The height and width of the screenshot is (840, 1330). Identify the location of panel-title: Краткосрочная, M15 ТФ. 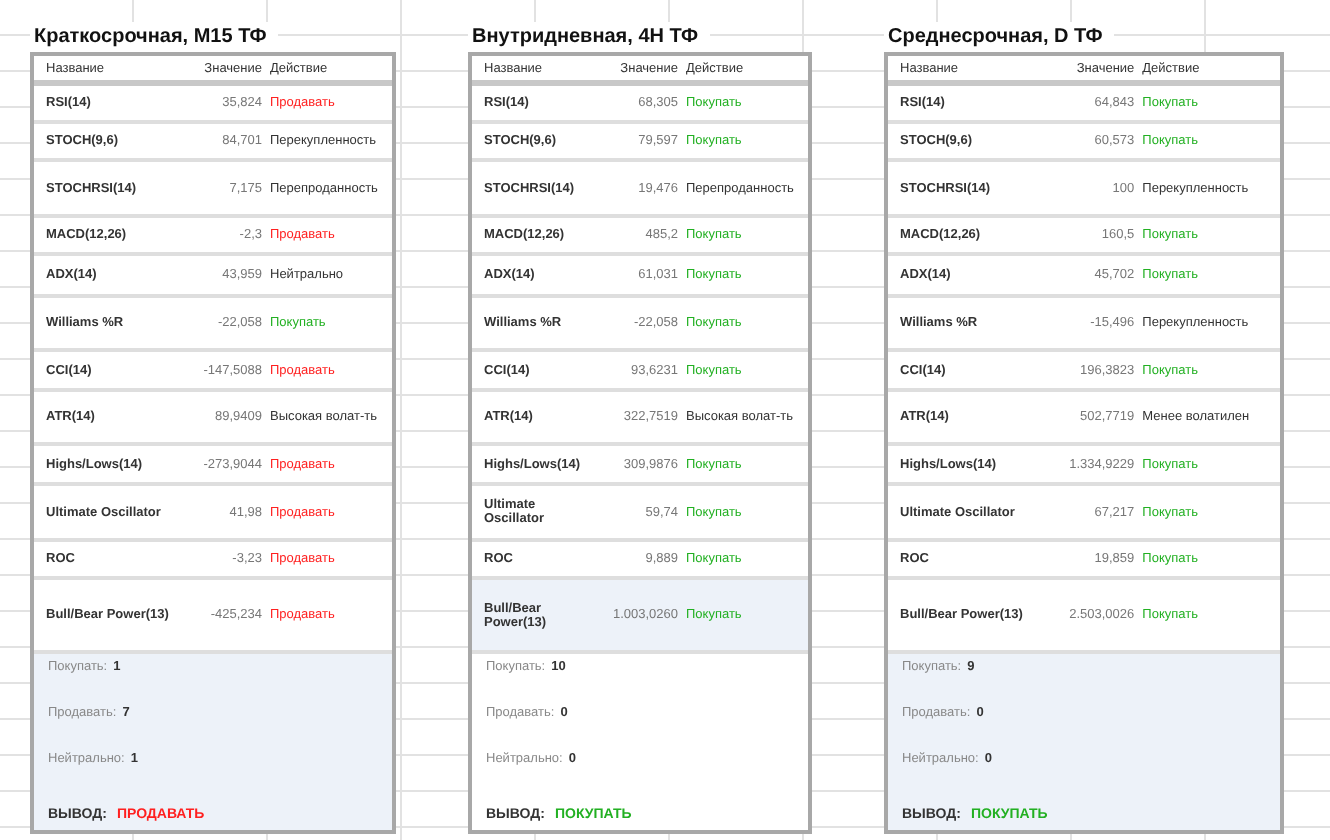
(154, 37).